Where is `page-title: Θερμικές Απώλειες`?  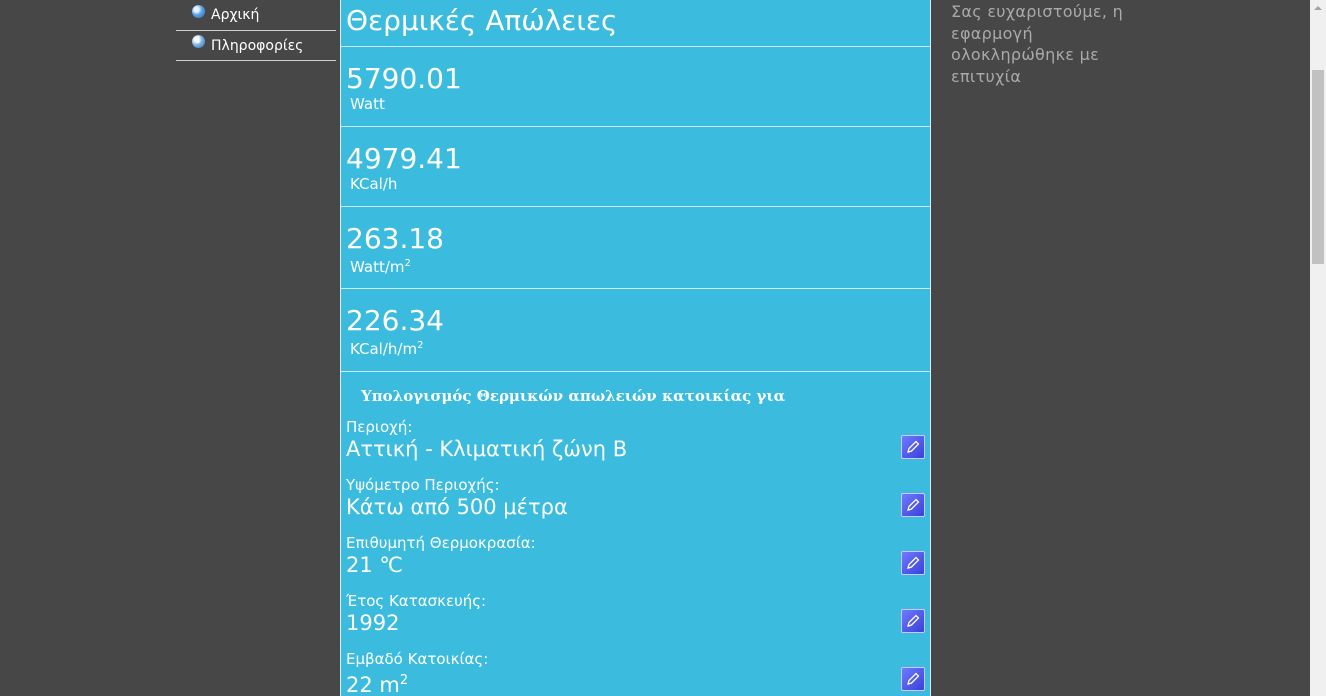 page-title: Θερμικές Απώλειες is located at coordinates (635, 23).